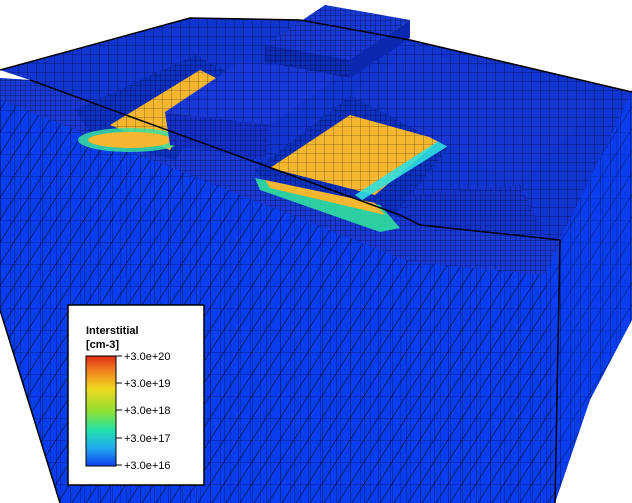 This screenshot has height=503, width=632. I want to click on legend-tick-label: +3.0e+17, so click(147, 439).